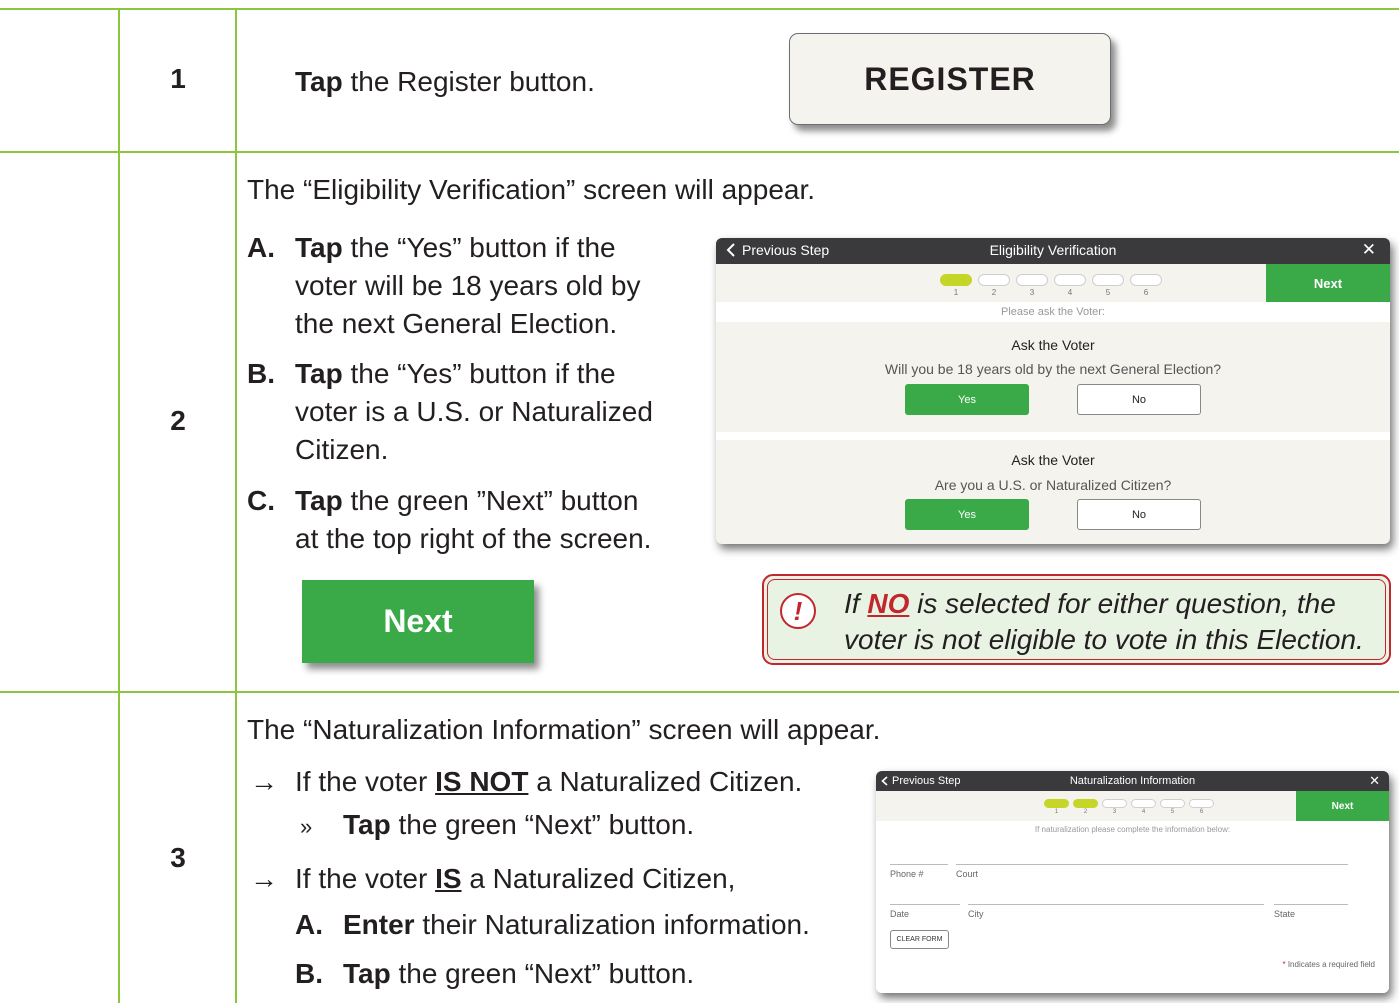  Describe the element at coordinates (178, 78) in the screenshot. I see `step-number: 1` at that location.